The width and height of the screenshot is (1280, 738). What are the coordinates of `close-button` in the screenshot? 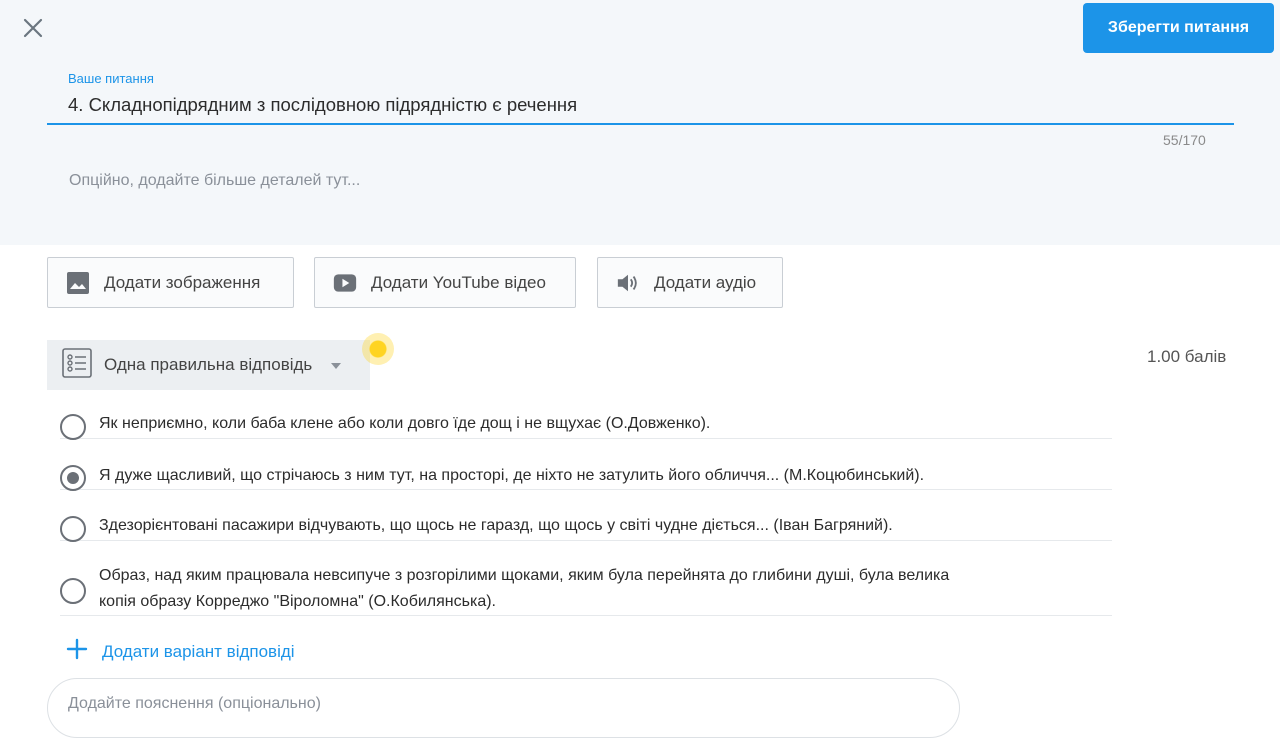 It's located at (33, 28).